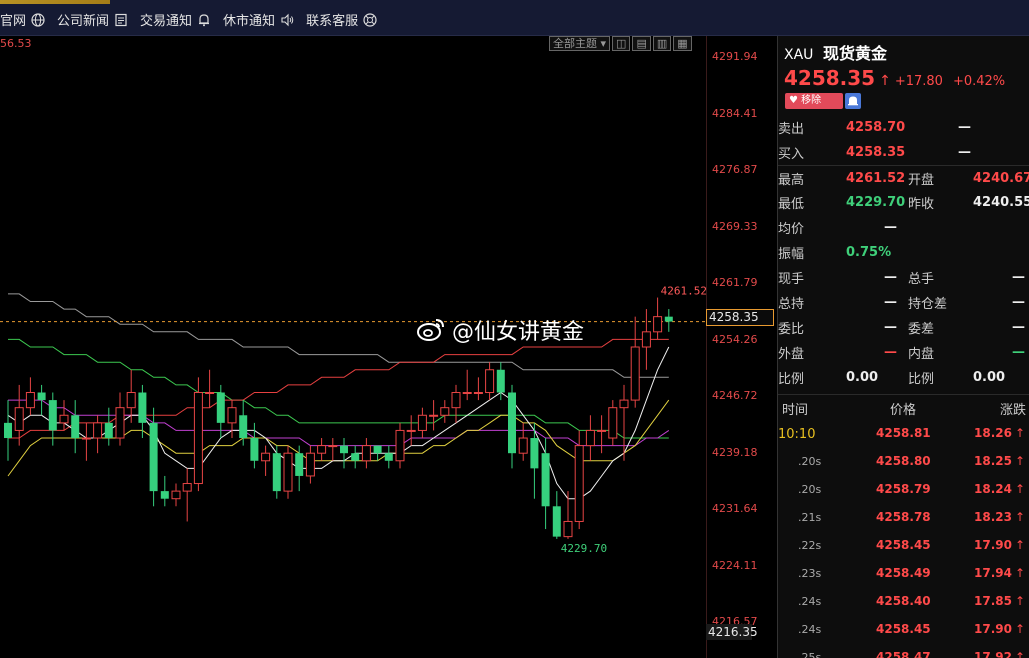 The image size is (1029, 658). What do you see at coordinates (735, 452) in the screenshot?
I see `y-tick-label: 4239.18` at bounding box center [735, 452].